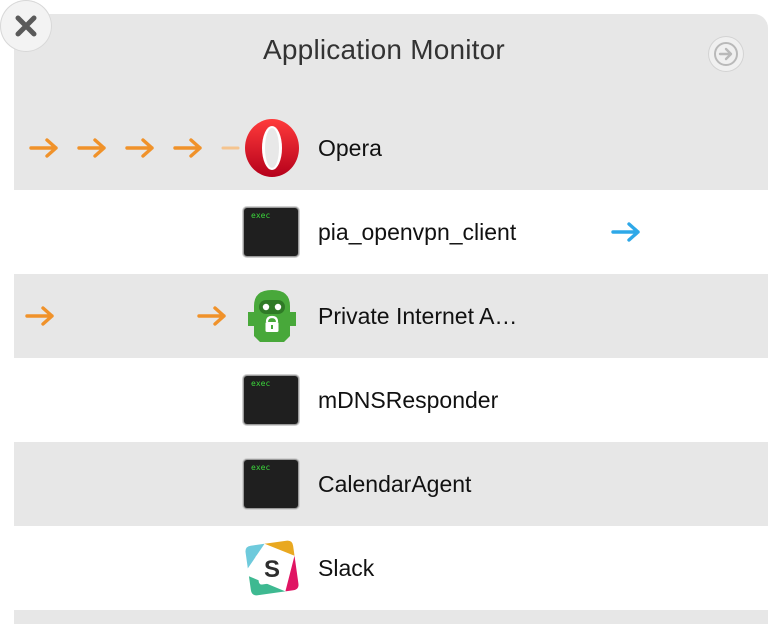 Image resolution: width=768 pixels, height=624 pixels. Describe the element at coordinates (625, 232) in the screenshot. I see `blue-arrow-icon` at that location.